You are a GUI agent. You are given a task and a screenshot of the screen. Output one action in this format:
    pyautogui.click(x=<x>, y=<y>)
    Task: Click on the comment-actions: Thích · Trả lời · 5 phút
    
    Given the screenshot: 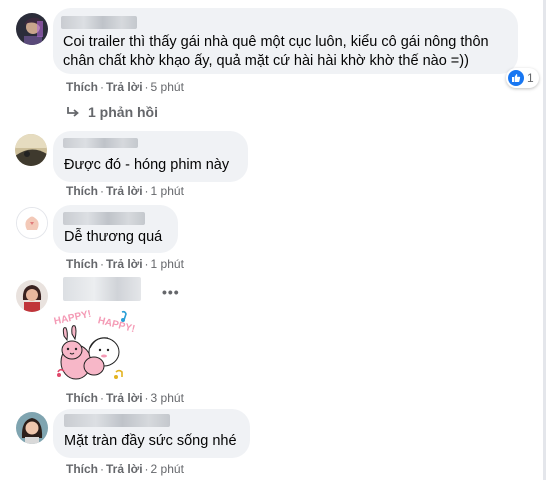 What is the action you would take?
    pyautogui.click(x=125, y=87)
    